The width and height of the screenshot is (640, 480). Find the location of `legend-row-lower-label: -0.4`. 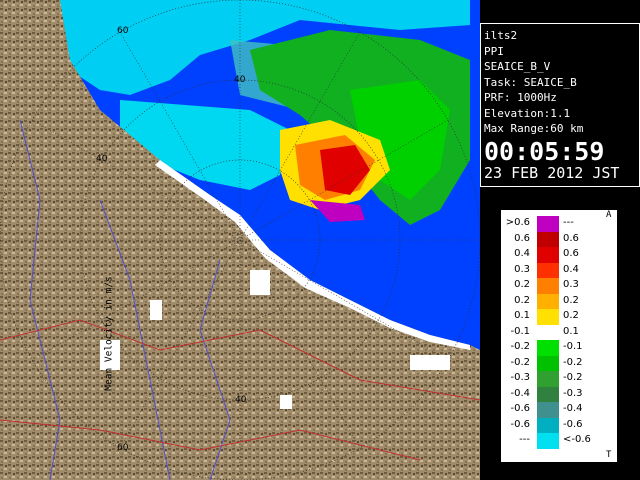

legend-row-lower-label: -0.4 is located at coordinates (520, 393).